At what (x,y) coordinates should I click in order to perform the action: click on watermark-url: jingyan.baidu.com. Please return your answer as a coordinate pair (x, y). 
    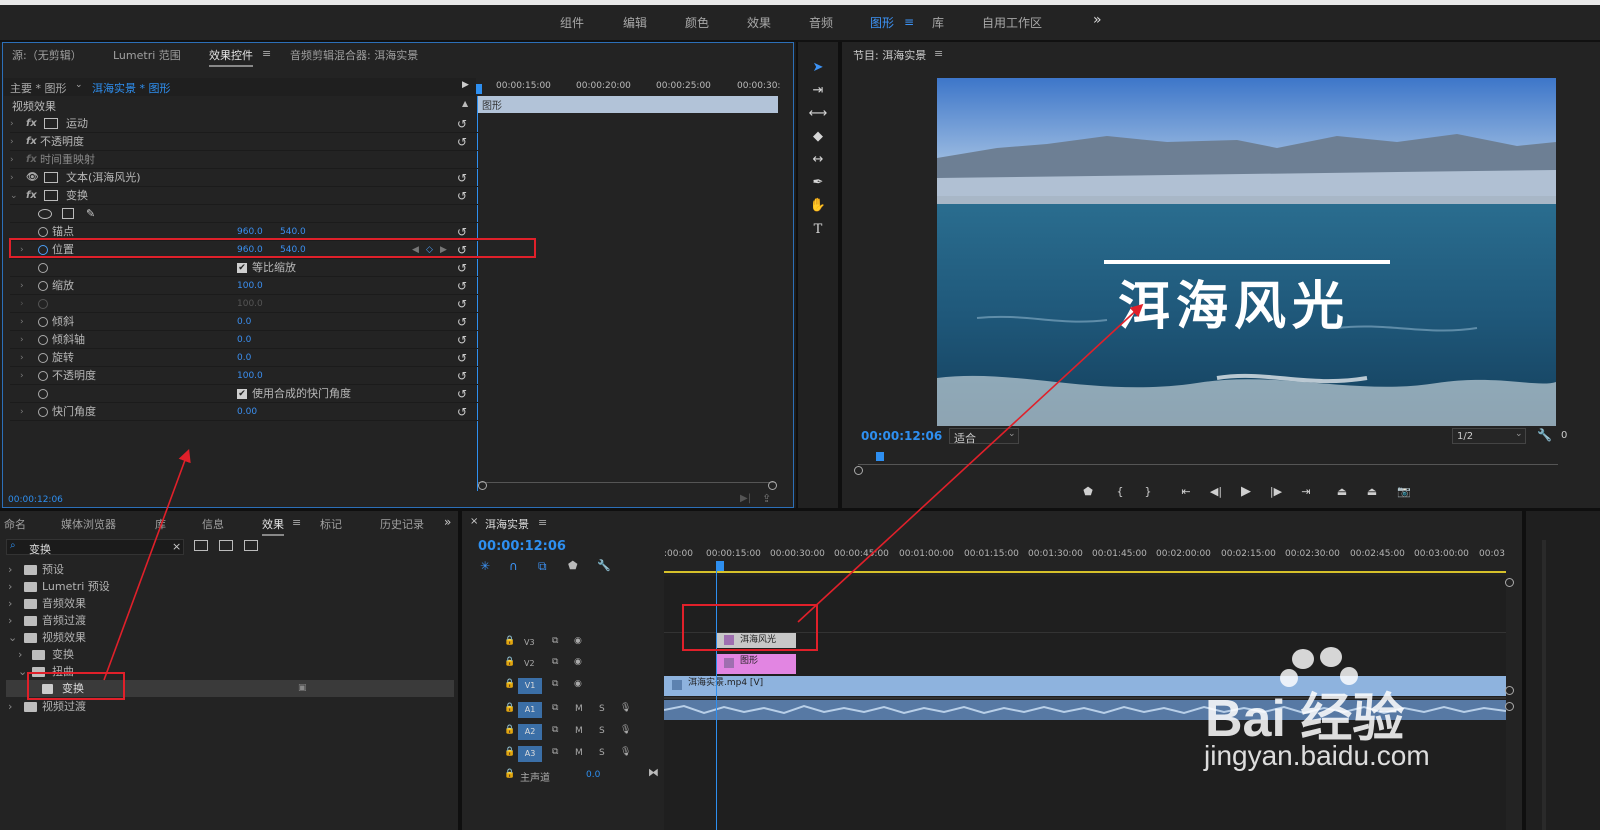
    Looking at the image, I should click on (1317, 755).